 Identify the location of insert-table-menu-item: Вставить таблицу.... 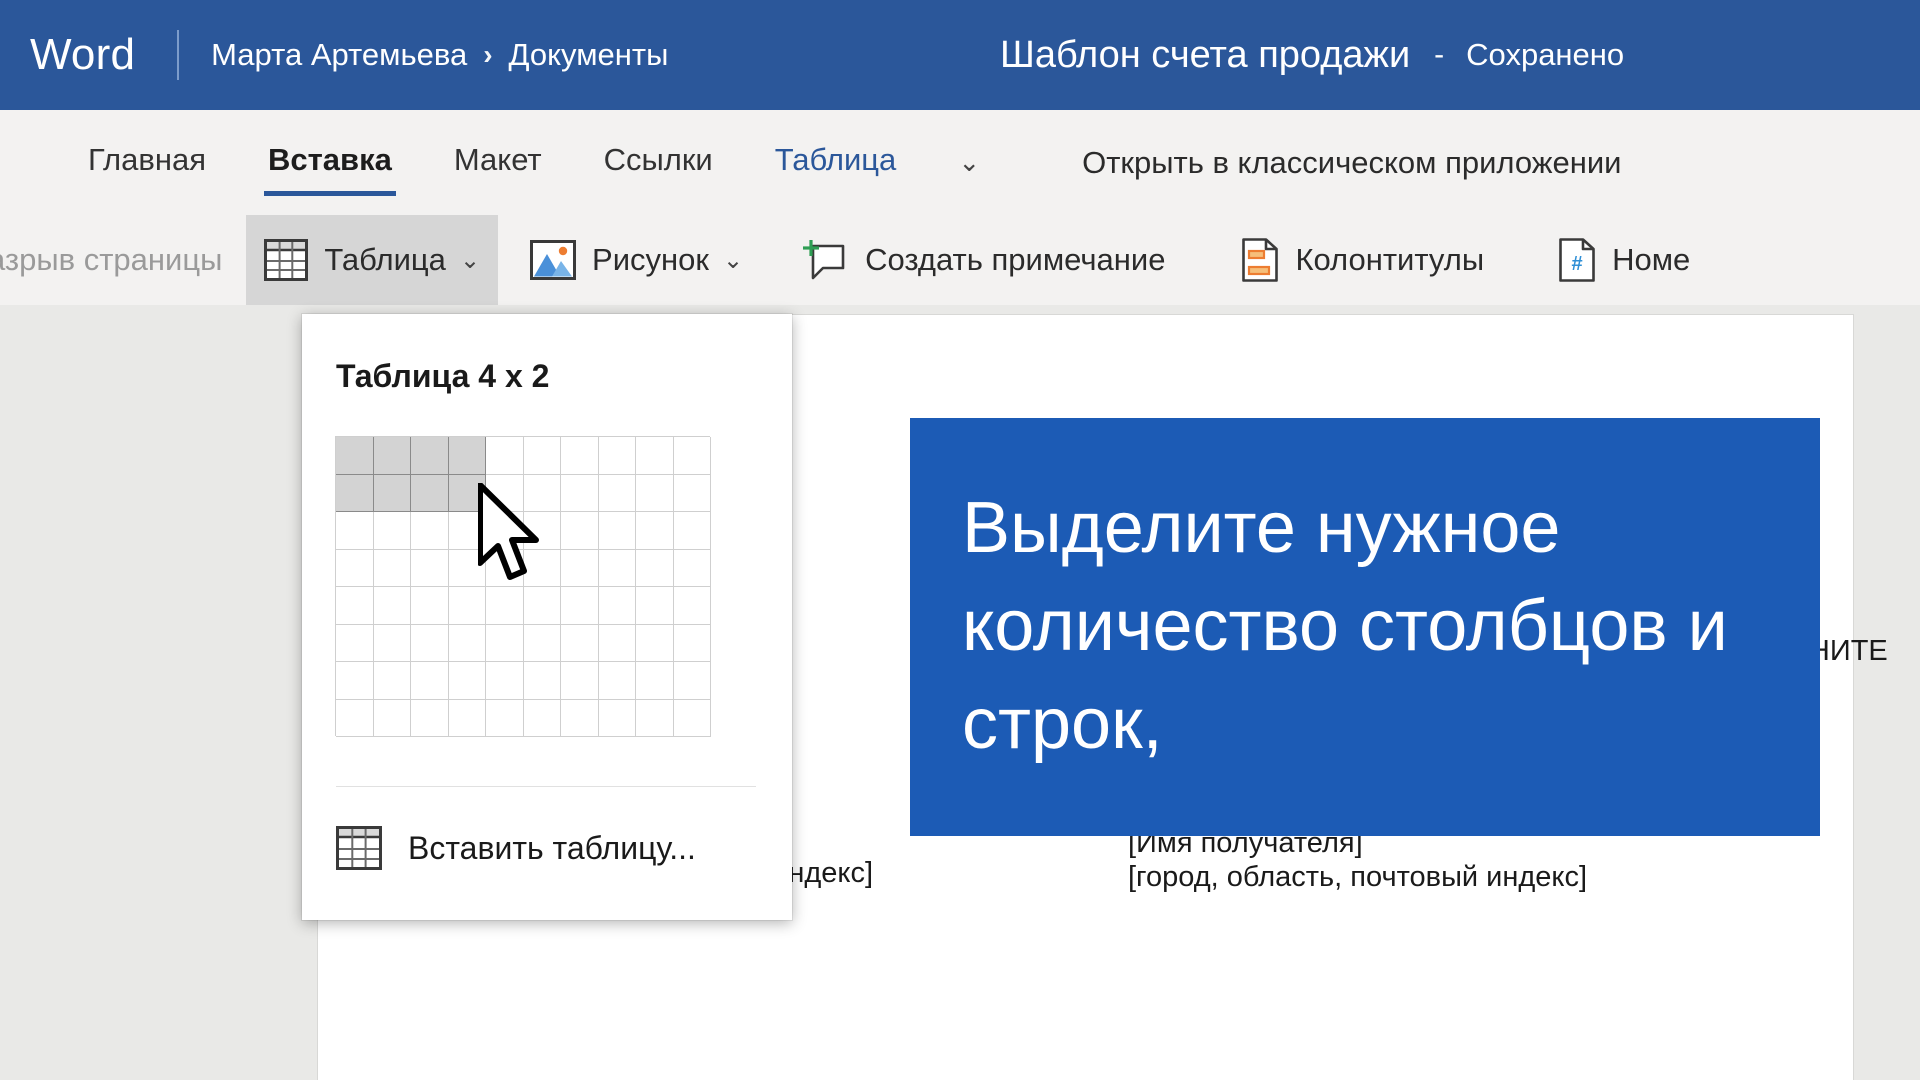
(547, 848).